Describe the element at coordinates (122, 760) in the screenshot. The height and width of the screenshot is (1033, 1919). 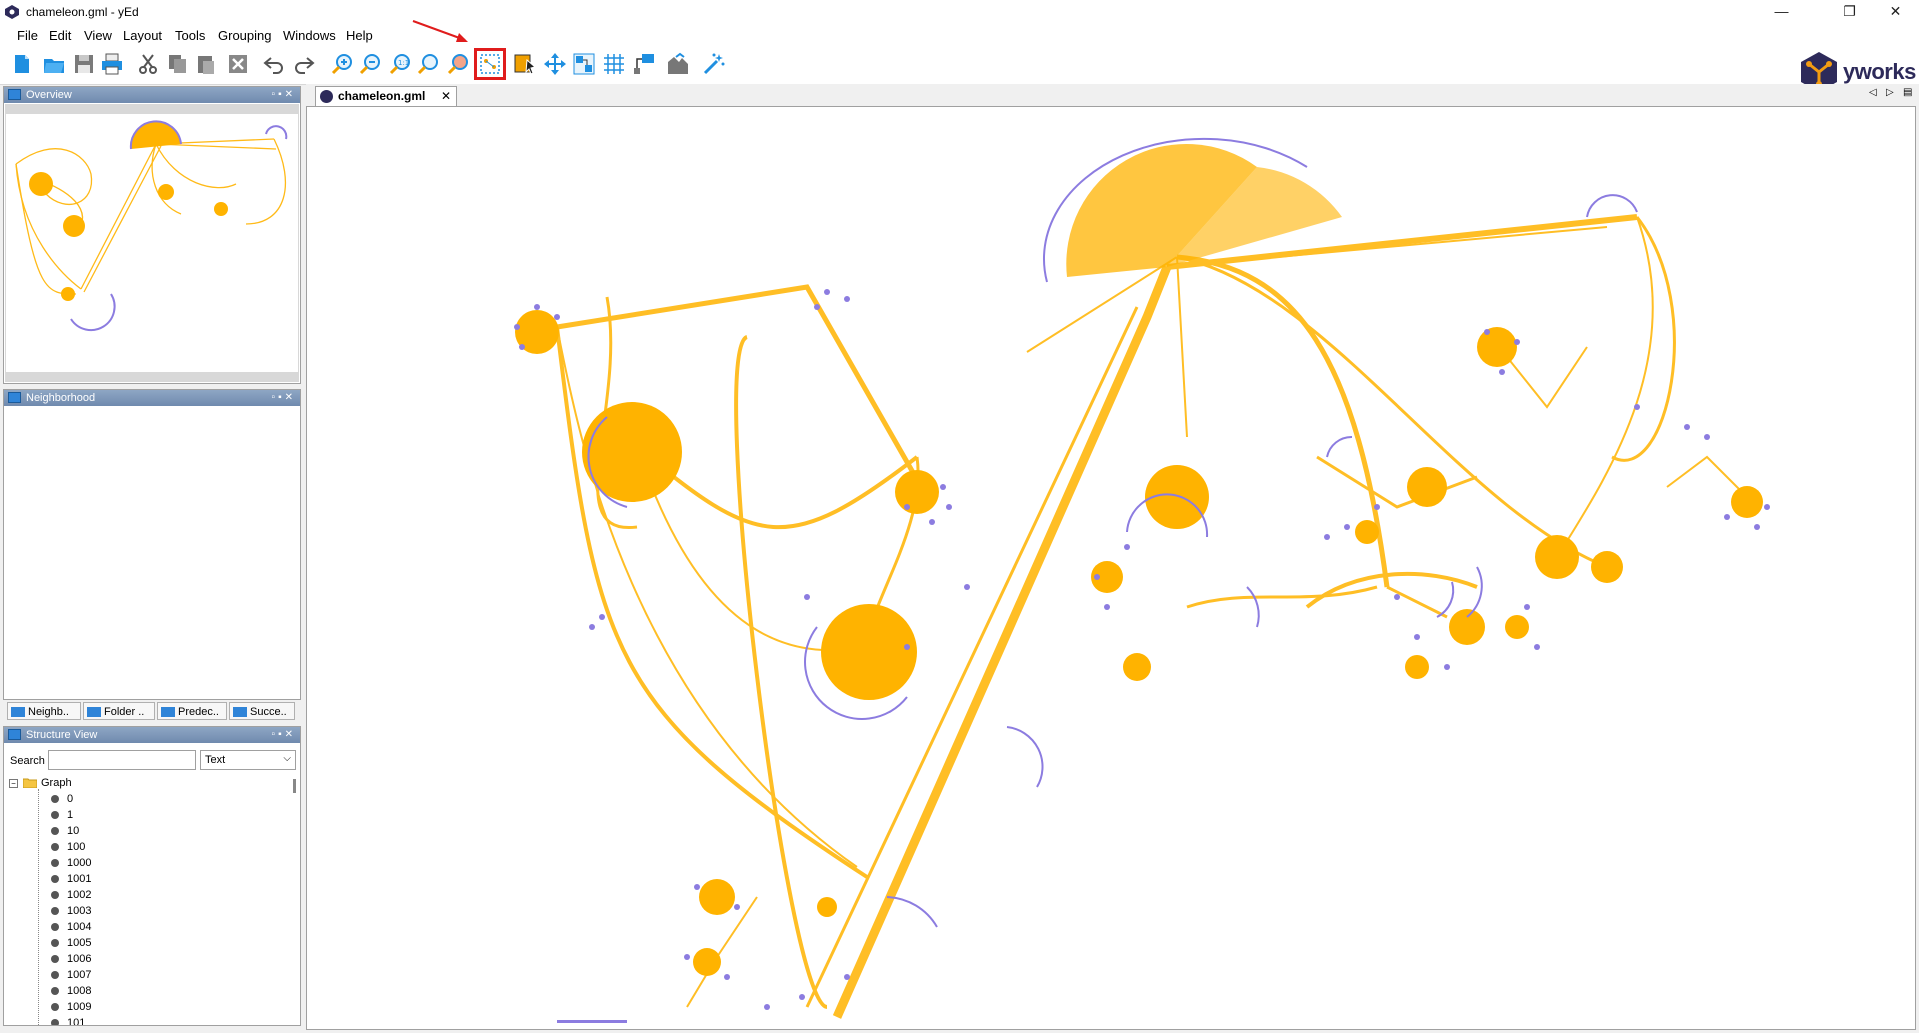
I see `structure-search-input` at that location.